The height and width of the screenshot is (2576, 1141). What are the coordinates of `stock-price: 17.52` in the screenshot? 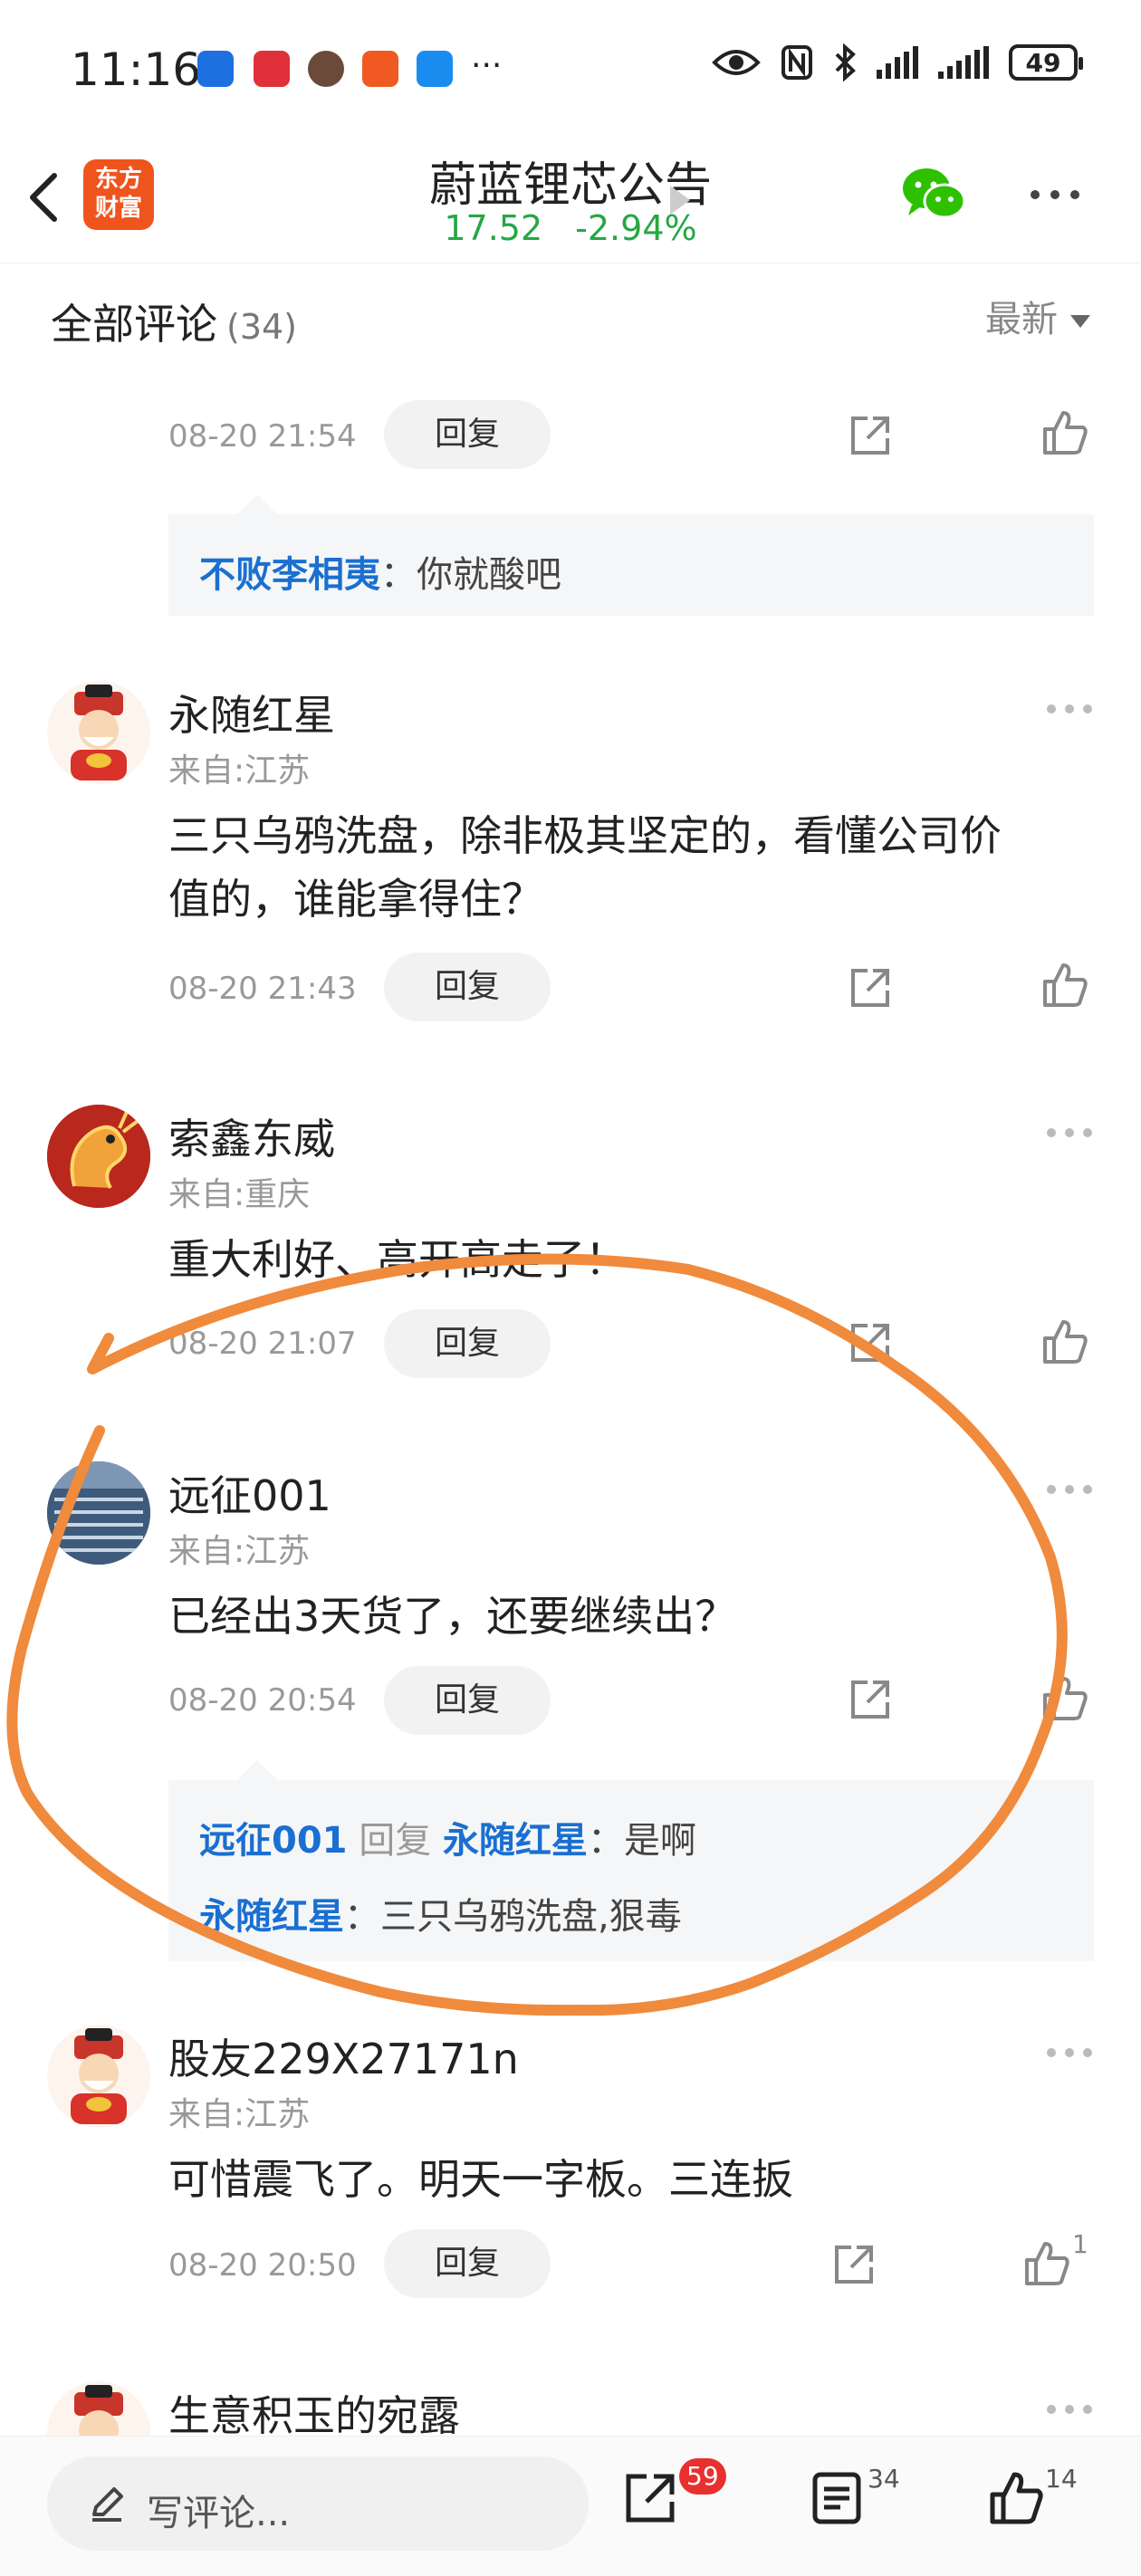 It's located at (493, 228).